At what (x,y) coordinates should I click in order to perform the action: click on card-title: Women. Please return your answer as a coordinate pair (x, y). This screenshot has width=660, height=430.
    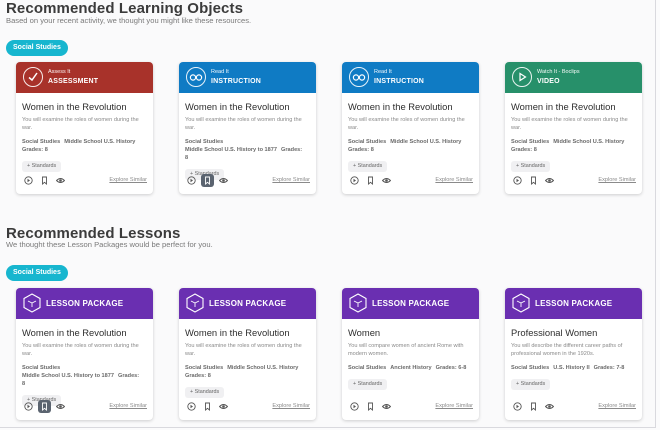
    Looking at the image, I should click on (410, 332).